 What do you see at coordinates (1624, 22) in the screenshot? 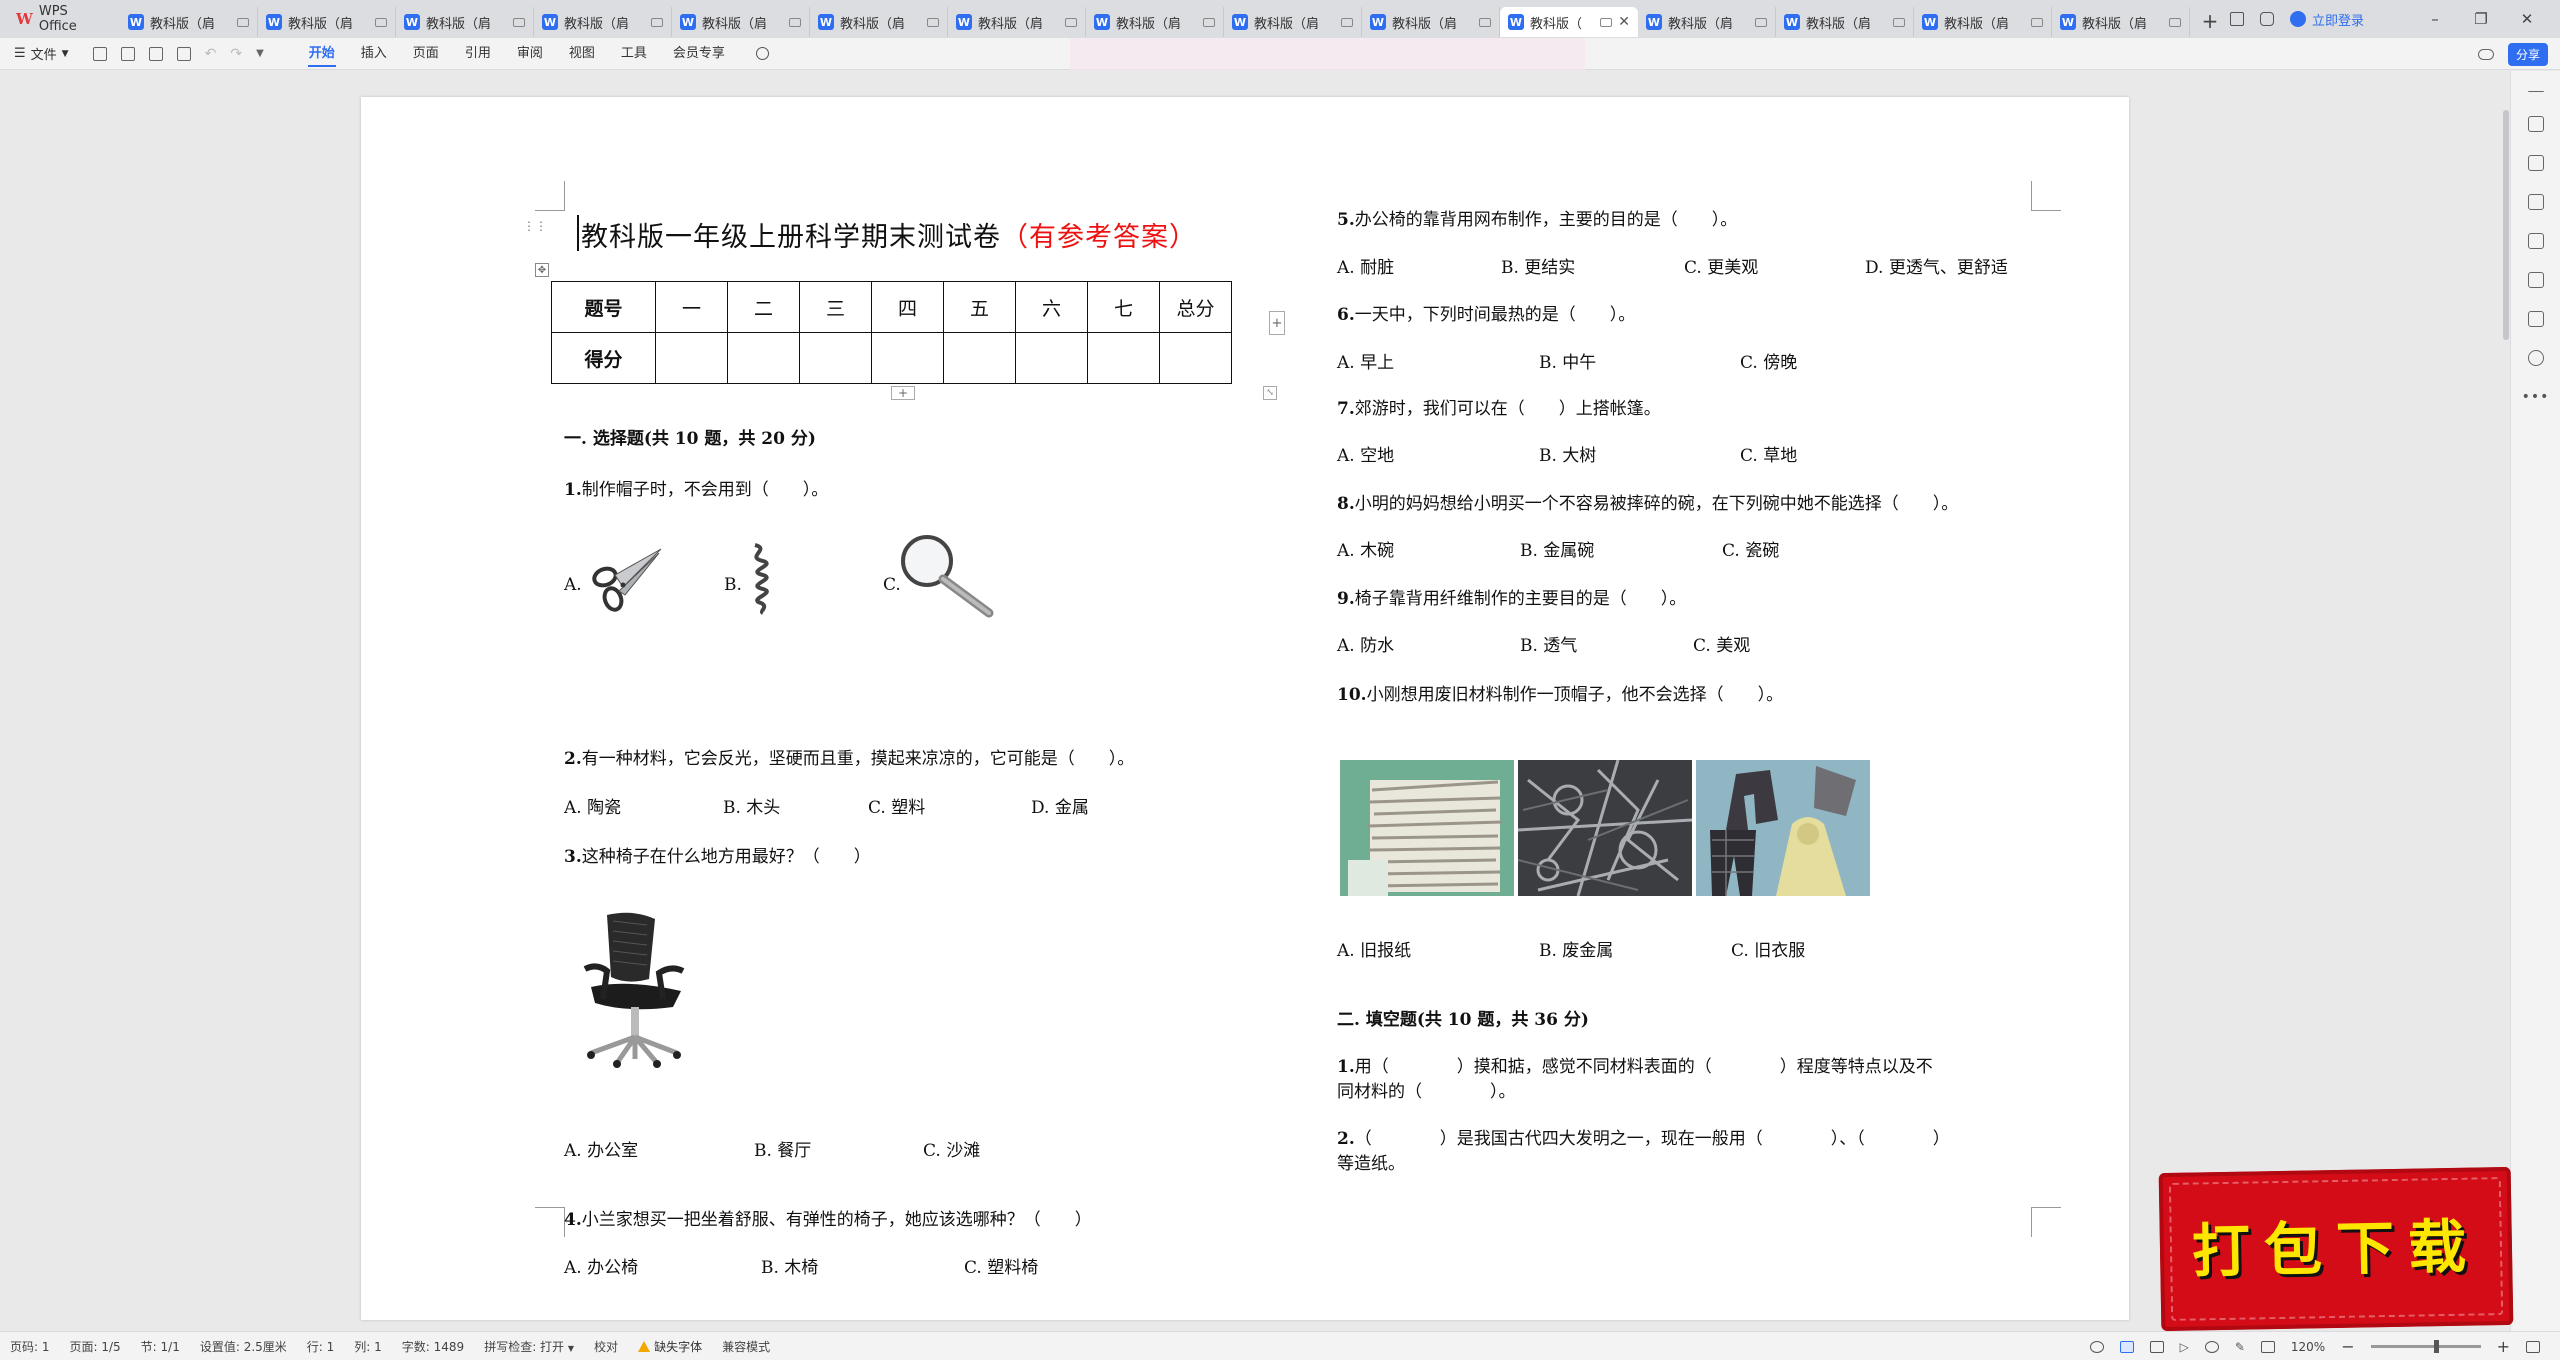
I see `close-tab-icon: ✕` at bounding box center [1624, 22].